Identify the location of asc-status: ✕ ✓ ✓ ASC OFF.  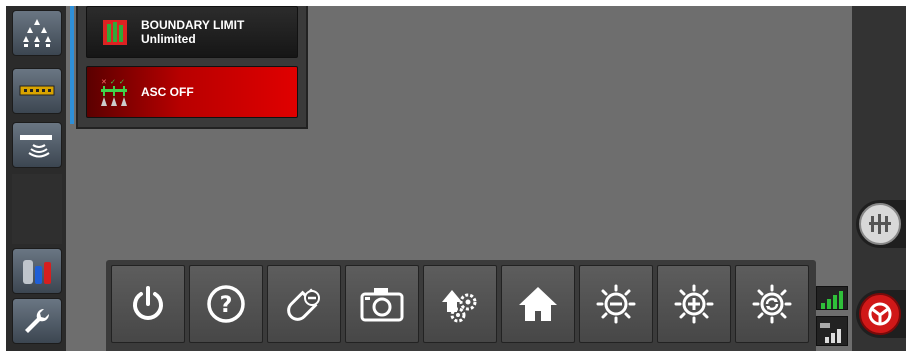
(192, 92).